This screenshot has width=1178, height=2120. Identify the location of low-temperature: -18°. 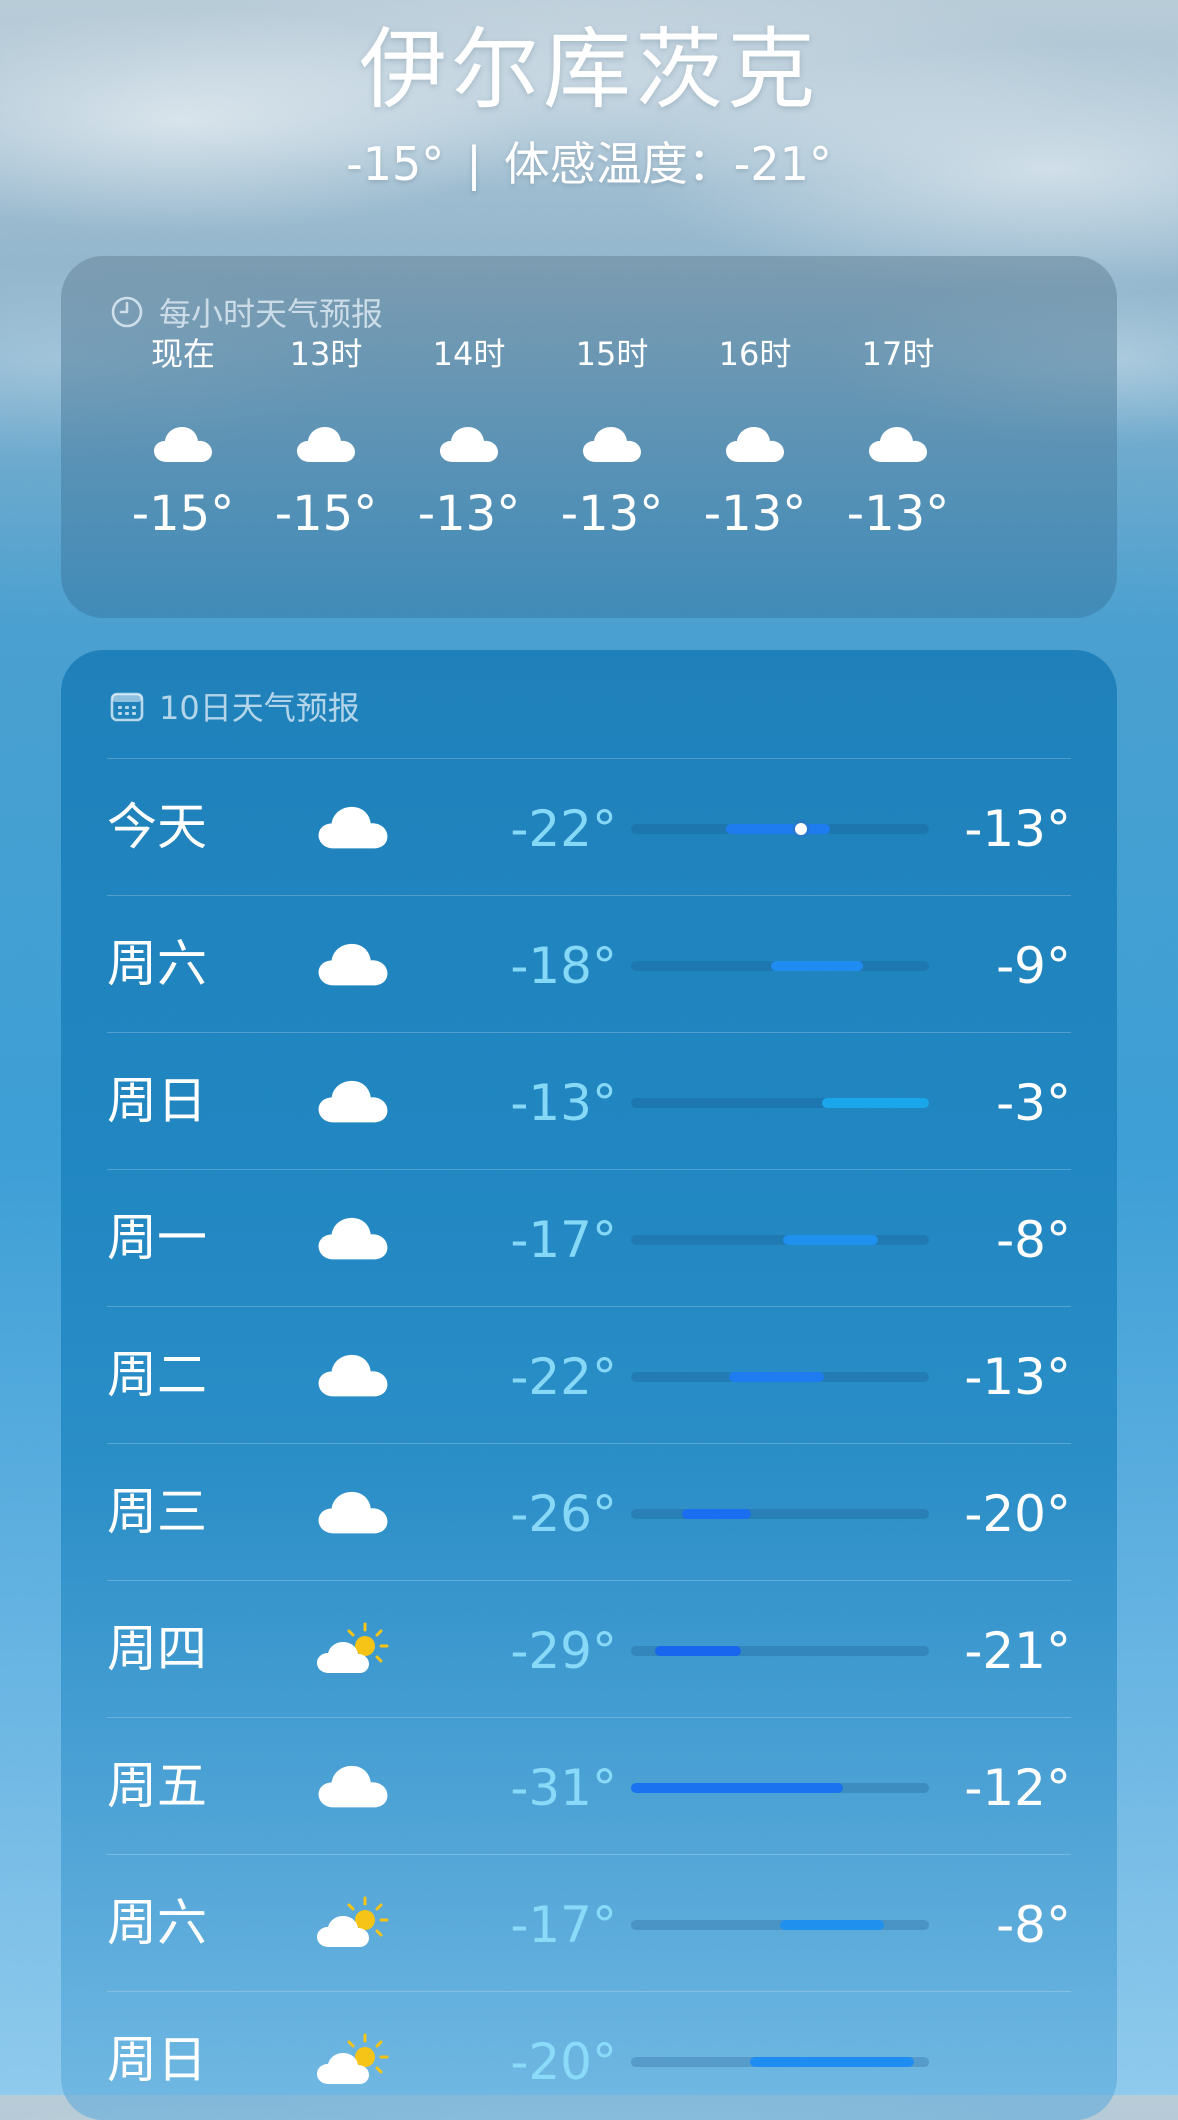
(563, 966).